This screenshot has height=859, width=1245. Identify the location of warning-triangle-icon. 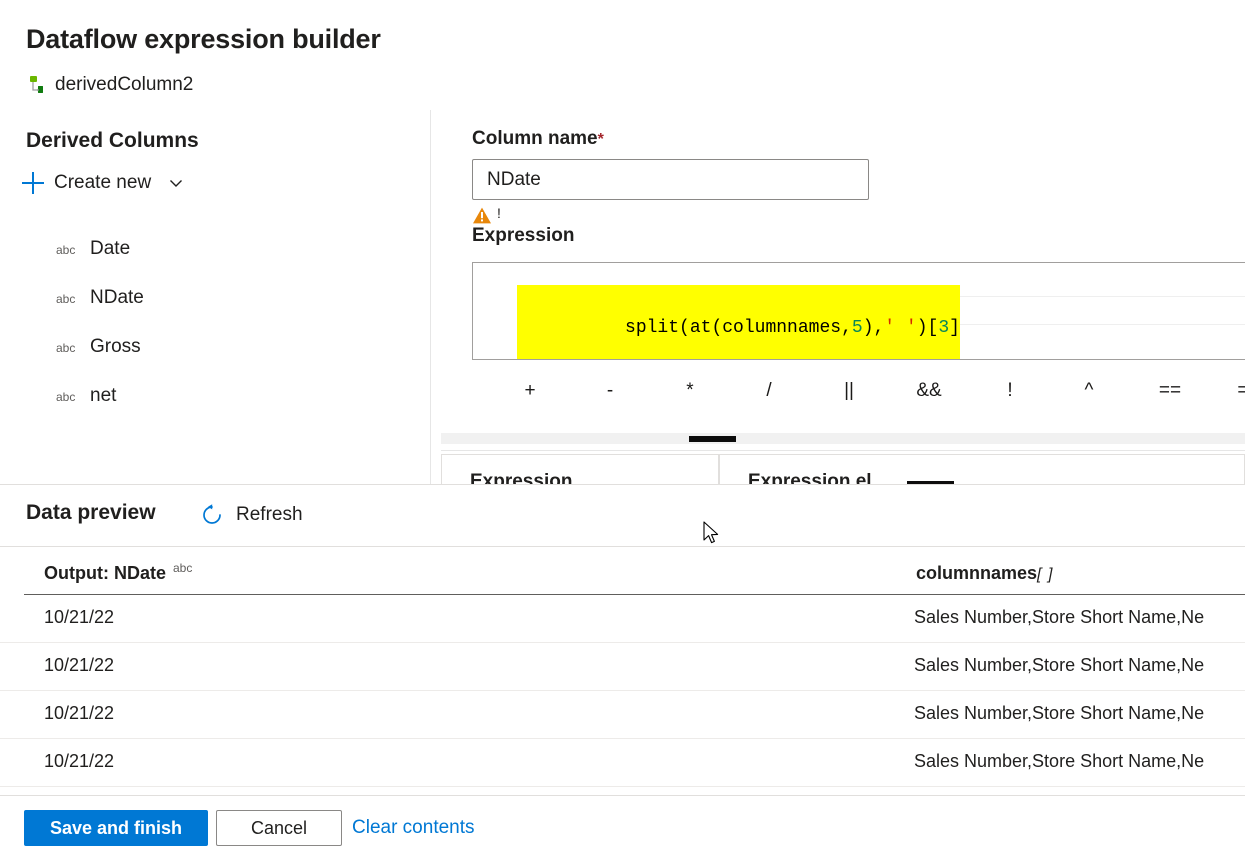
(482, 215).